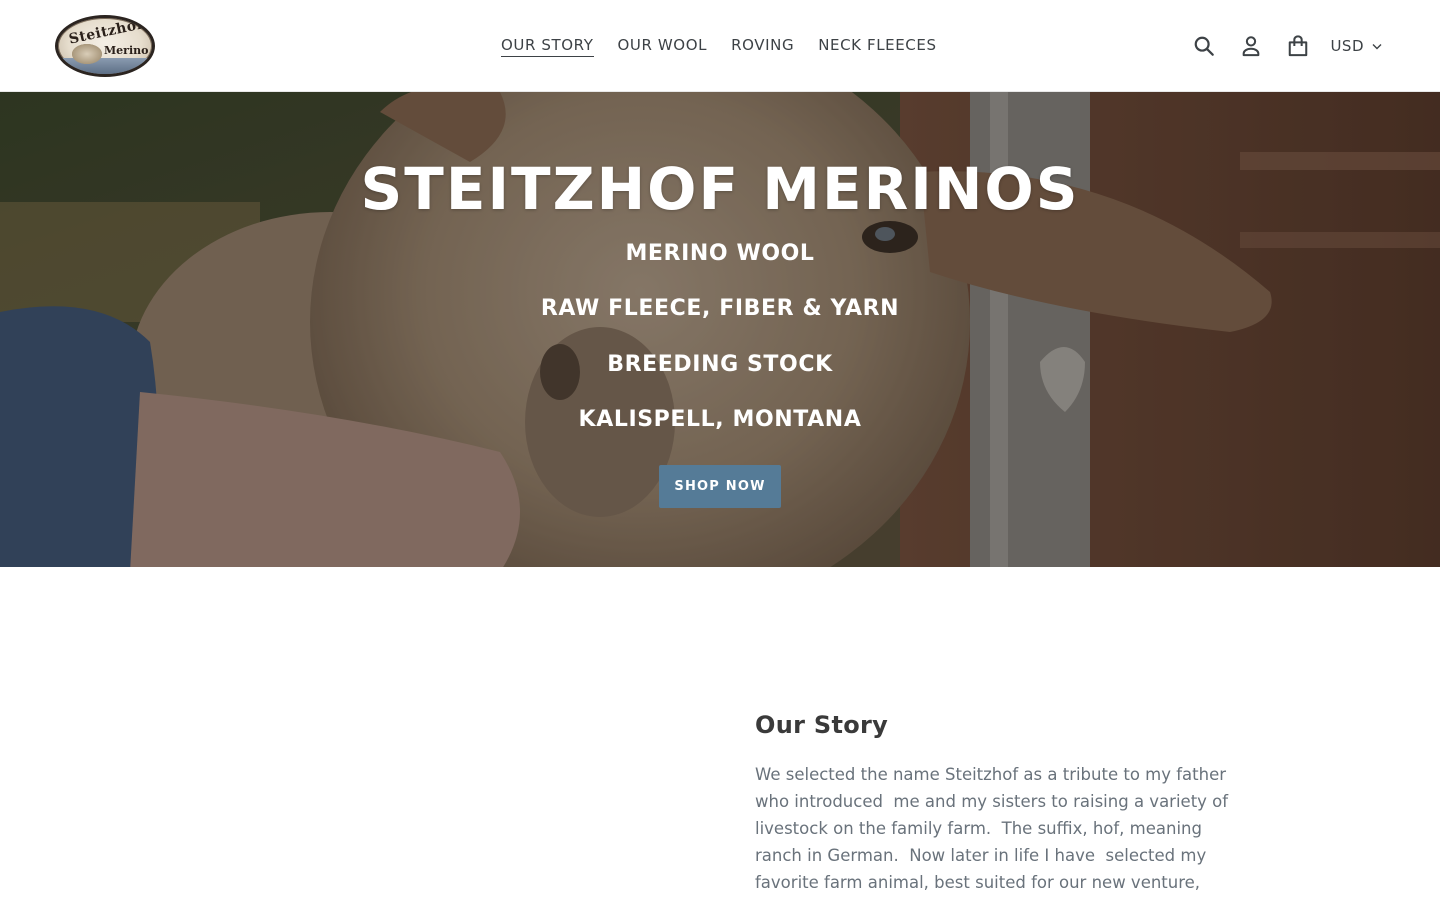 This screenshot has width=1440, height=900. I want to click on steitzhof-logo: Steitzhof Merino, so click(105, 46).